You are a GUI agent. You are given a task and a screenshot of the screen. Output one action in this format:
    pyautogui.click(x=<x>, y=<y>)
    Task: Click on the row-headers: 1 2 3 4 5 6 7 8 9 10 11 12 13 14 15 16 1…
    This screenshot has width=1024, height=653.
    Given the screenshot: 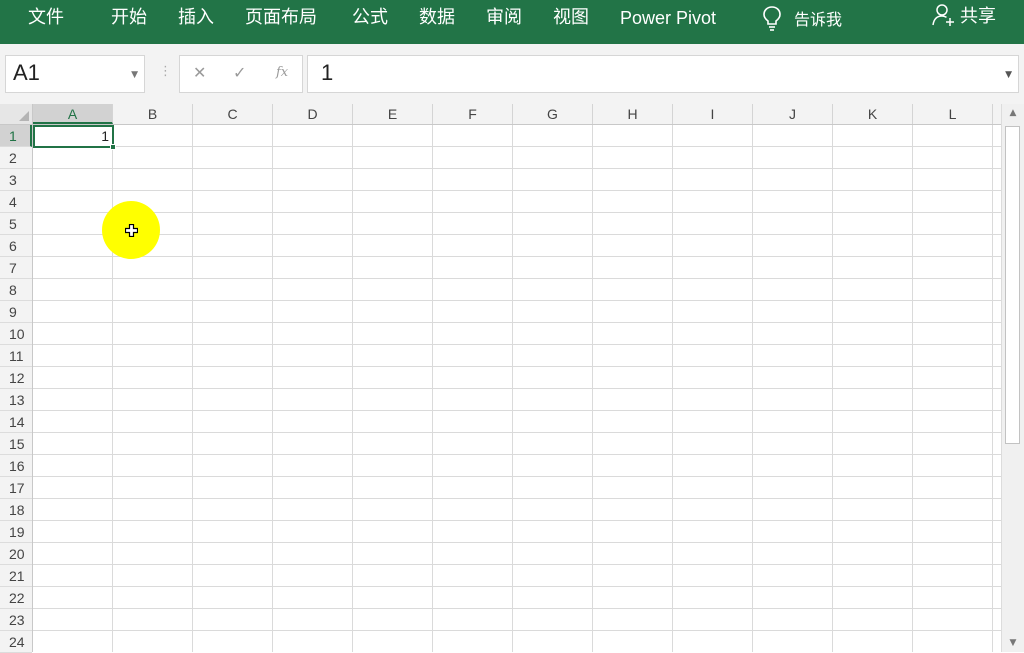 What is the action you would take?
    pyautogui.click(x=16, y=389)
    